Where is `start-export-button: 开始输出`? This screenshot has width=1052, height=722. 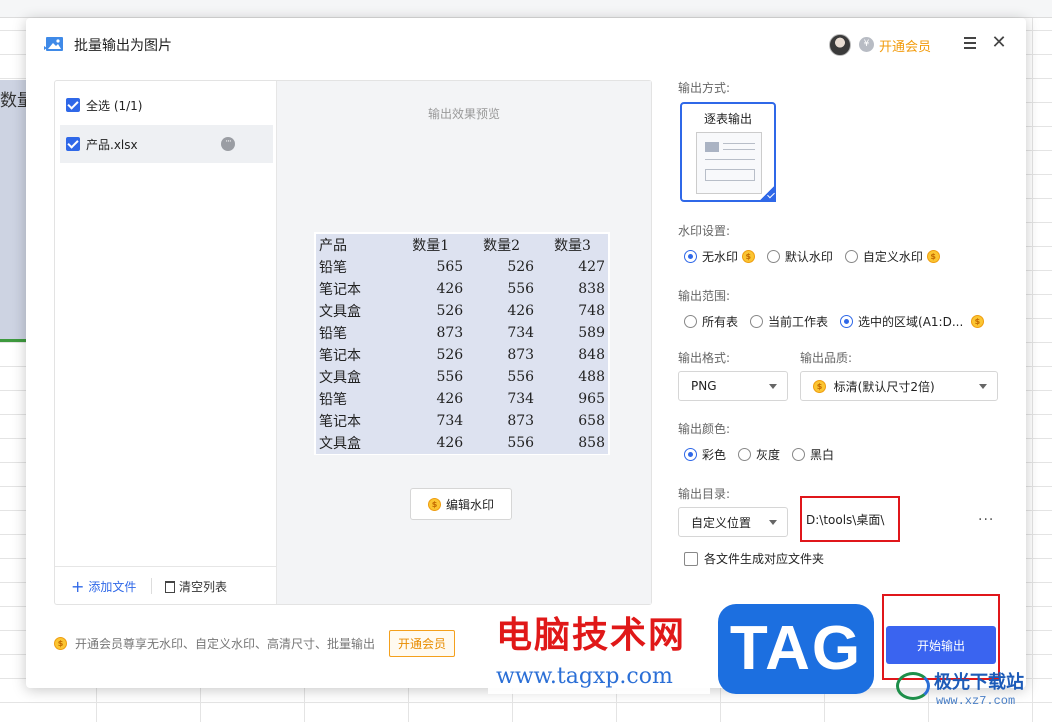
start-export-button: 开始输出 is located at coordinates (941, 645).